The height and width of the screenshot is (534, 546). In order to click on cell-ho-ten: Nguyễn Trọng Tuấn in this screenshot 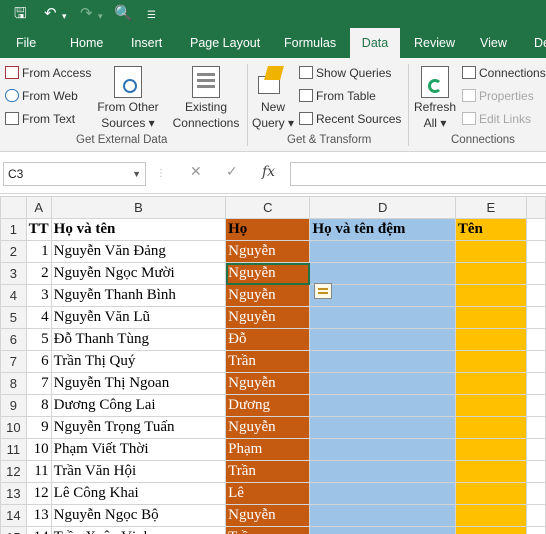, I will do `click(138, 427)`.